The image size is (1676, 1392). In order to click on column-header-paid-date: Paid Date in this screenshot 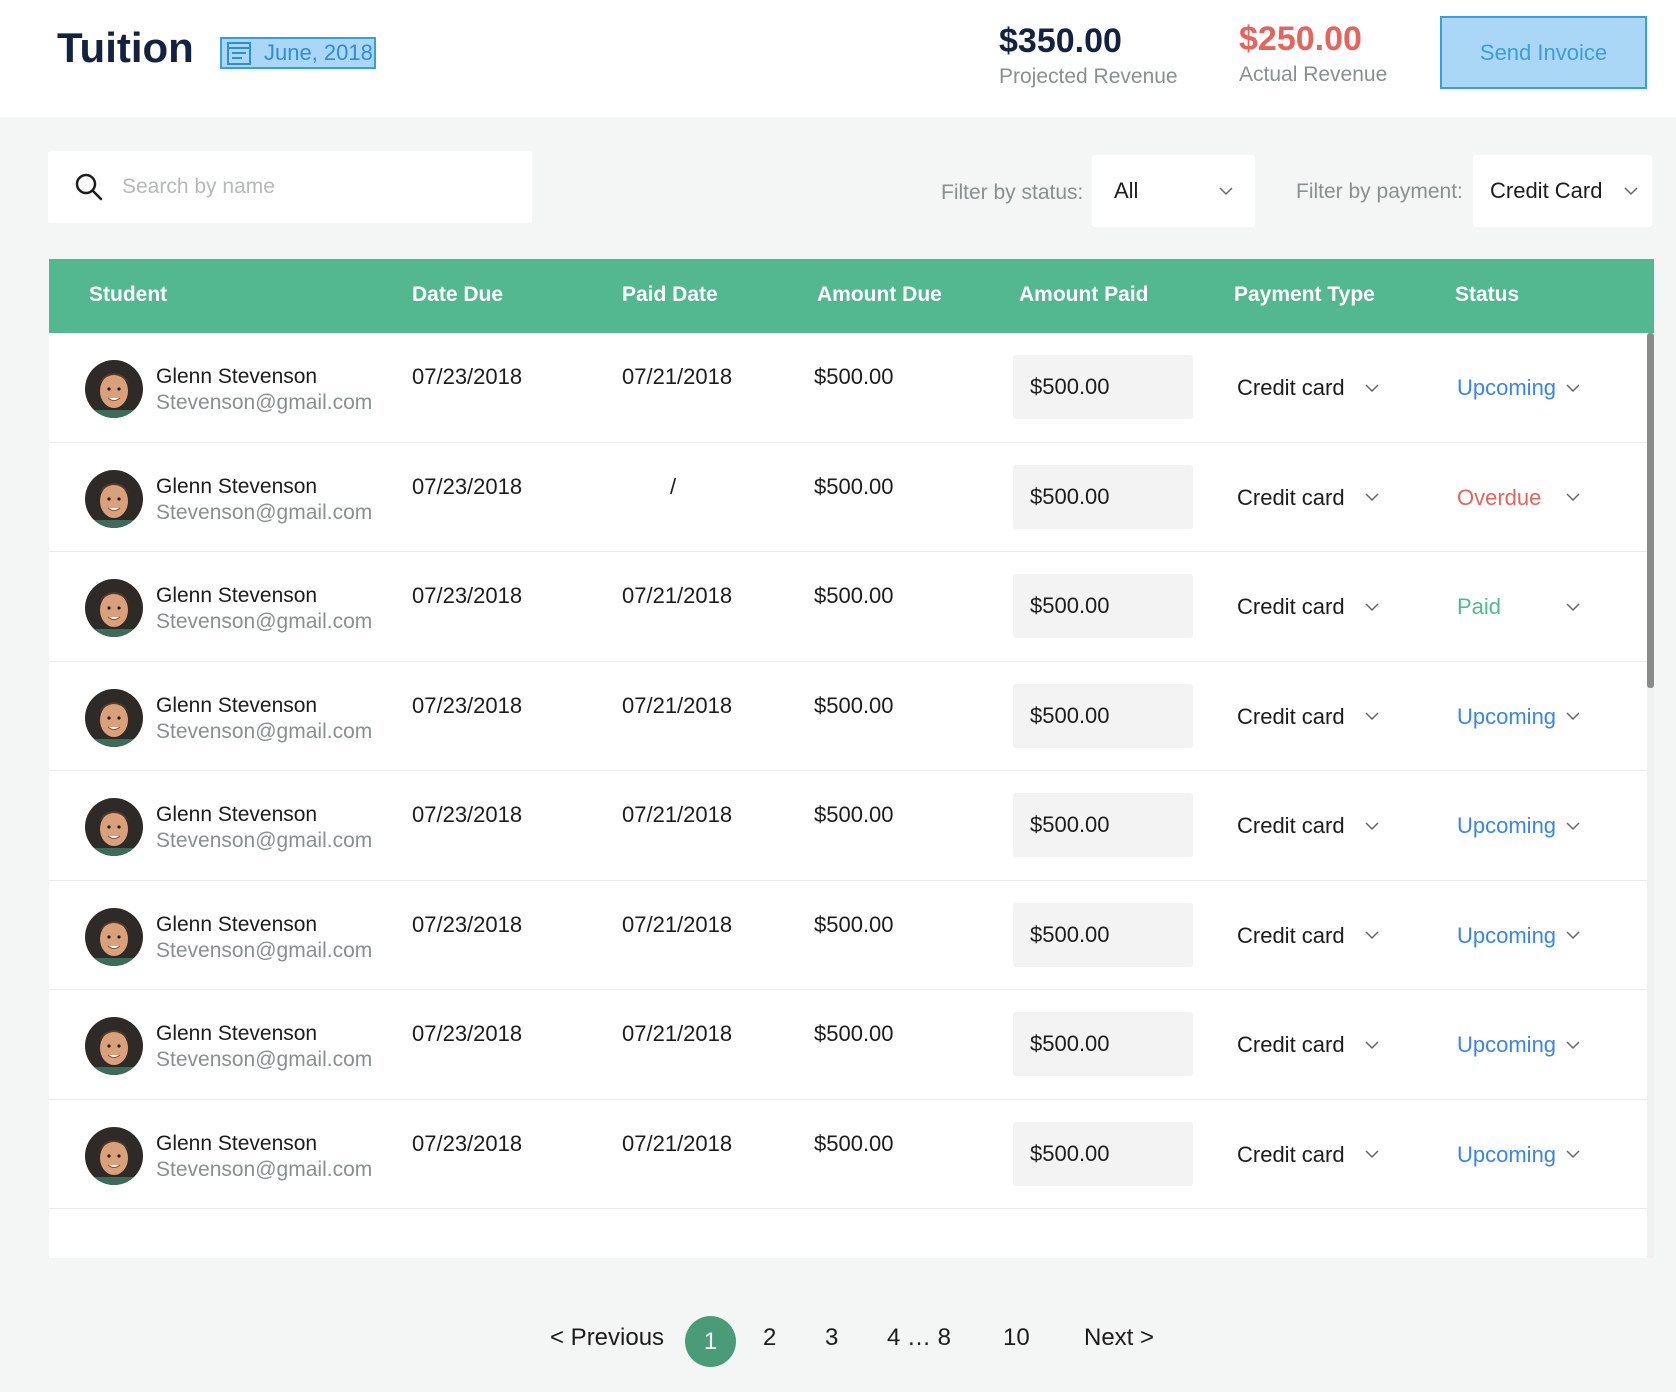, I will do `click(670, 295)`.